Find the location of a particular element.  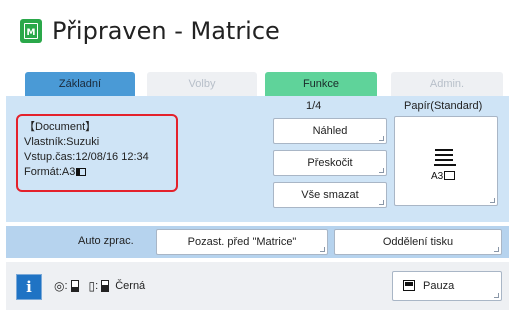

title-bar: M Připraven - Matrice is located at coordinates (150, 31).